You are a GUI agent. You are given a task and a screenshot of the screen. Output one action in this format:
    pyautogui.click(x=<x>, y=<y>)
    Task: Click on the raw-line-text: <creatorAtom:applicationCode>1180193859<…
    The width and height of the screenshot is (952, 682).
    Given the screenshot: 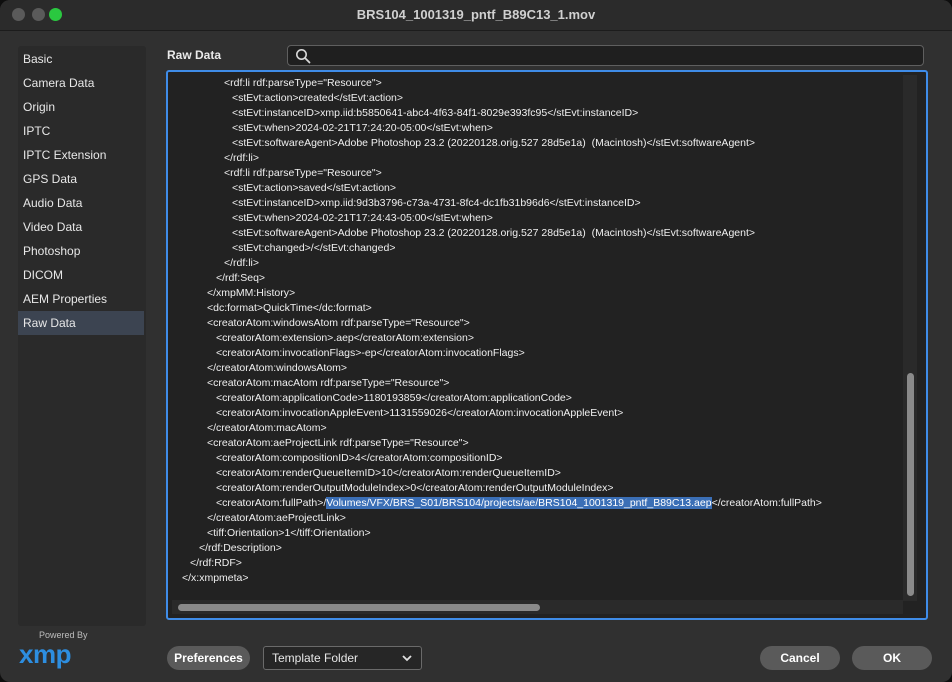 What is the action you would take?
    pyautogui.click(x=394, y=398)
    